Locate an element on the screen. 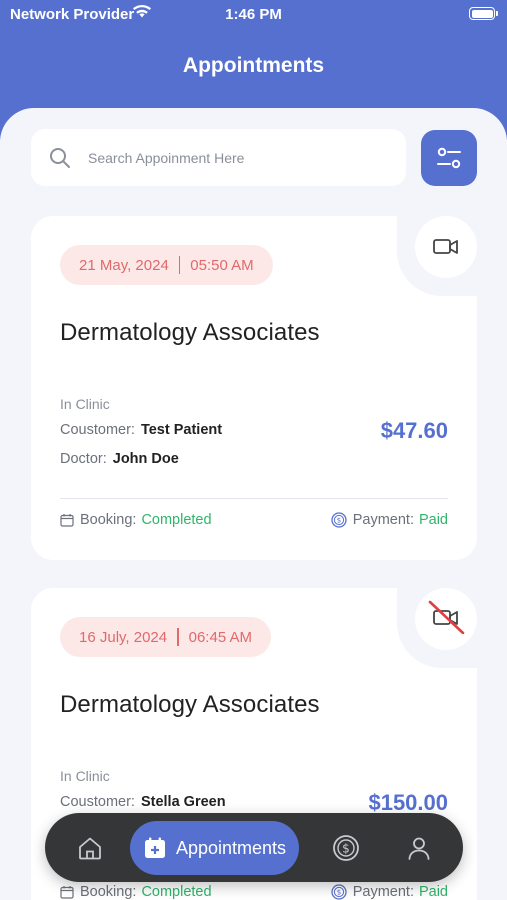 Image resolution: width=507 pixels, height=900 pixels. search-bar is located at coordinates (218, 157).